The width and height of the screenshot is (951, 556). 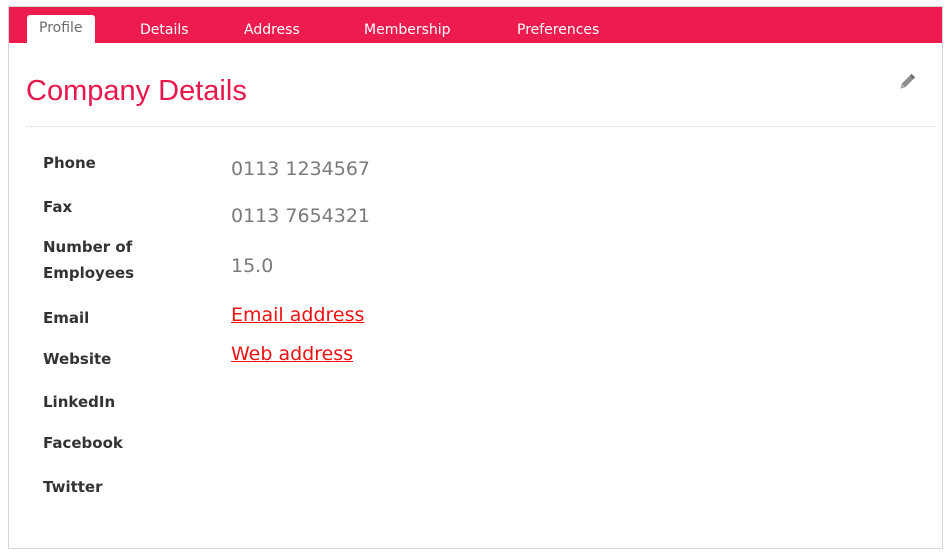 I want to click on phone-label: Phone, so click(x=69, y=163).